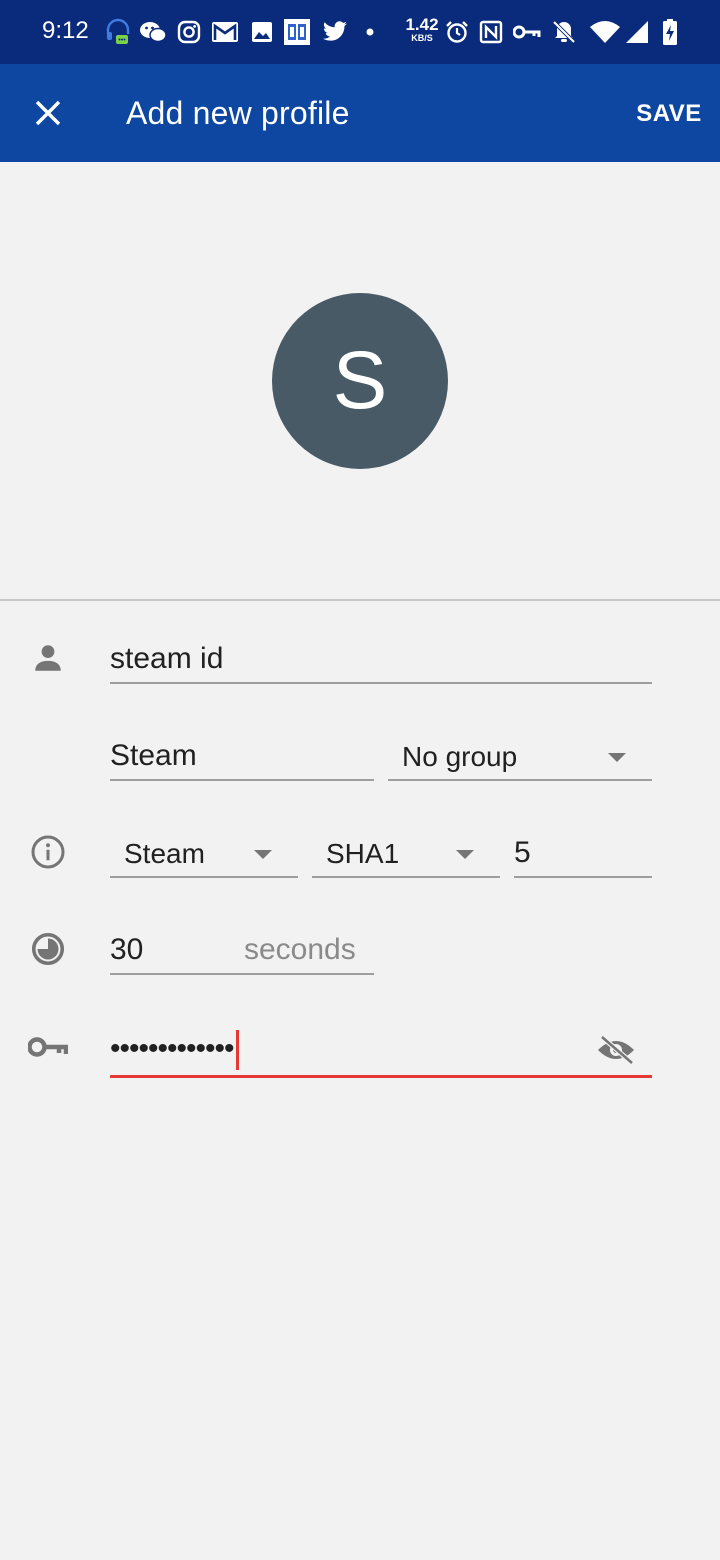  I want to click on status-time: 9:12, so click(65, 30).